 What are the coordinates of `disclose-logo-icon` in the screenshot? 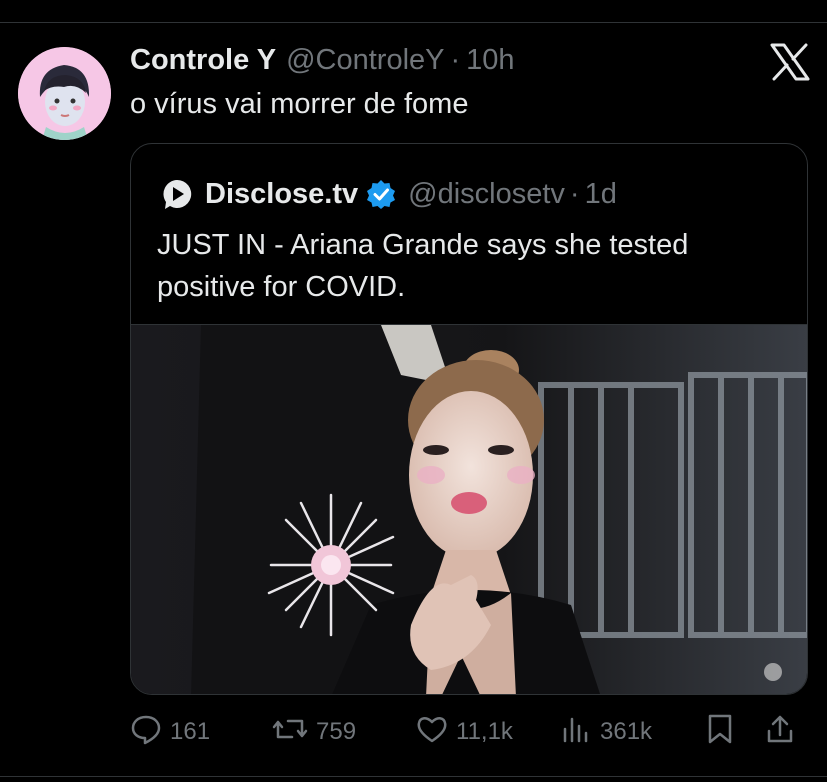 It's located at (177, 194).